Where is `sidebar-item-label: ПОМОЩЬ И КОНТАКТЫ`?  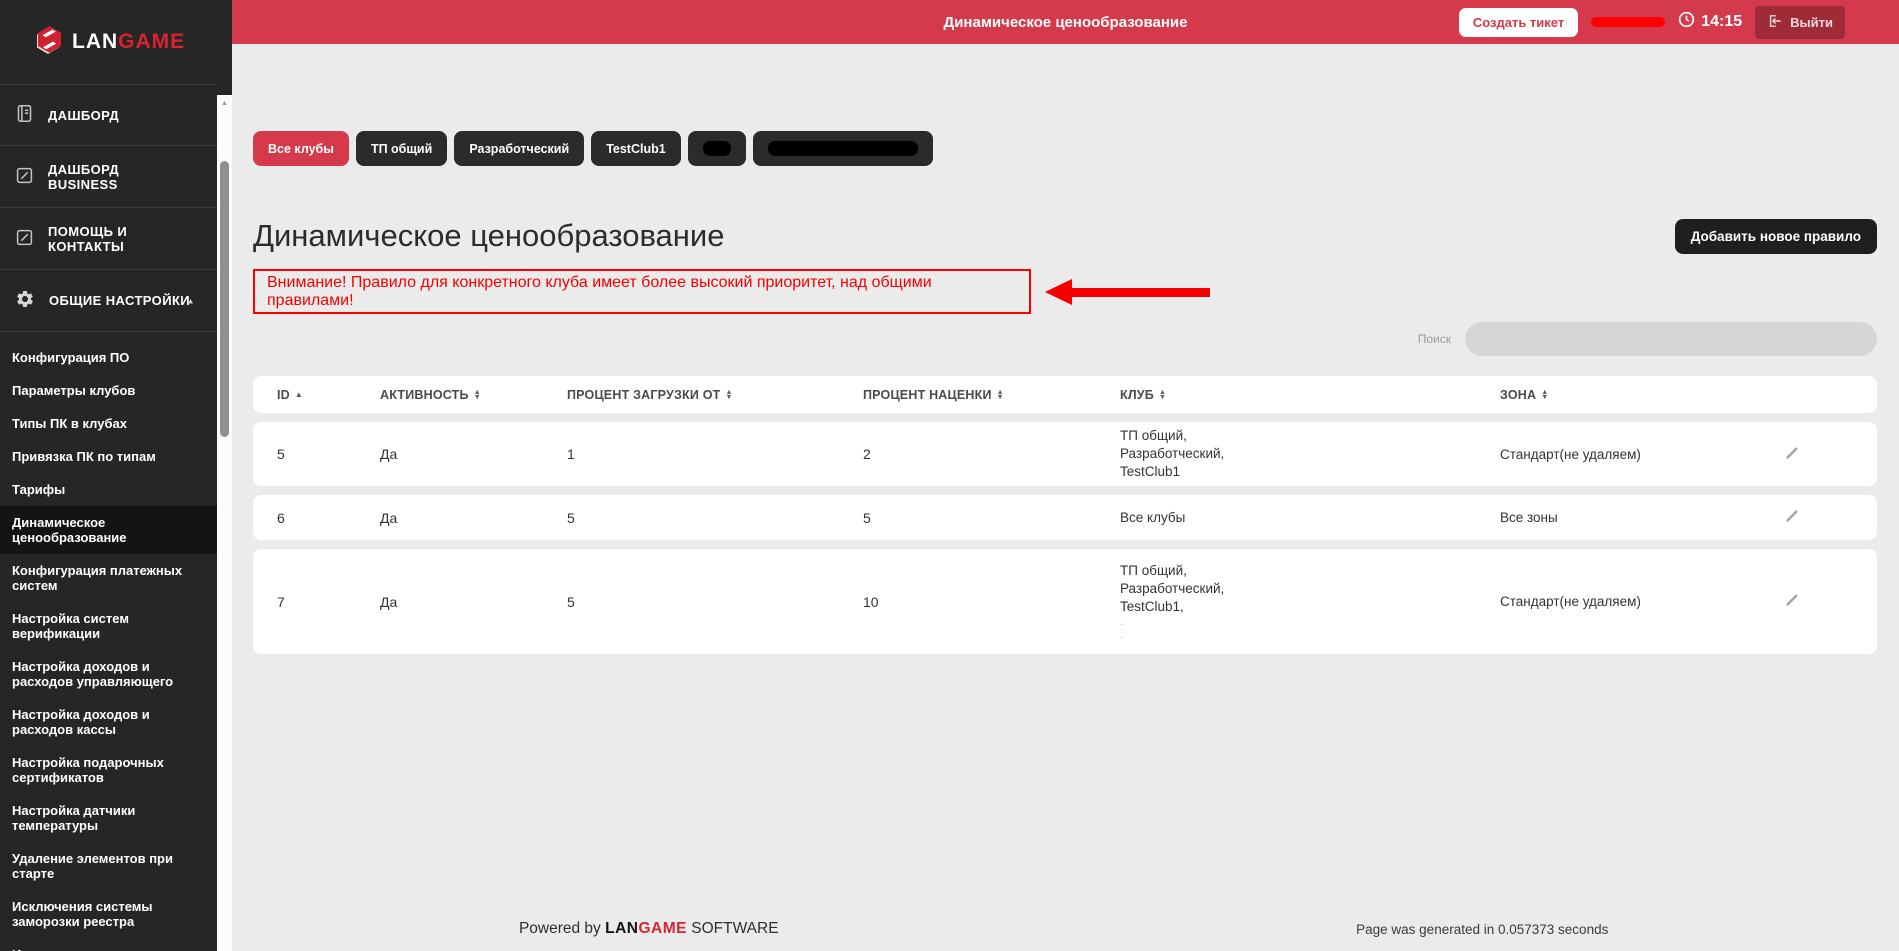
sidebar-item-label: ПОМОЩЬ И КОНТАКТЫ is located at coordinates (88, 238).